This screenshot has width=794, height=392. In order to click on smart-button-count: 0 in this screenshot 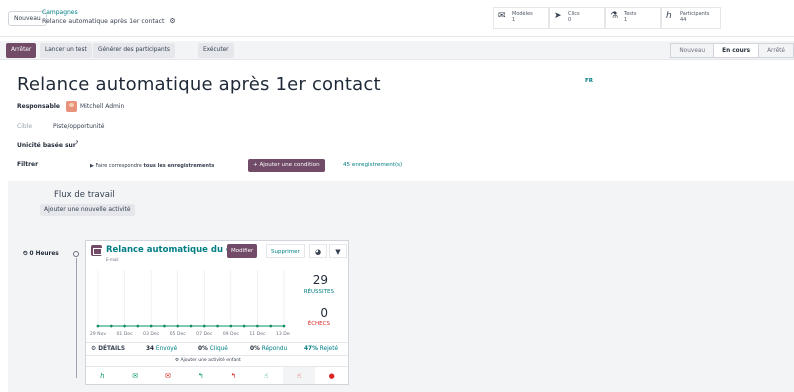, I will do `click(570, 20)`.